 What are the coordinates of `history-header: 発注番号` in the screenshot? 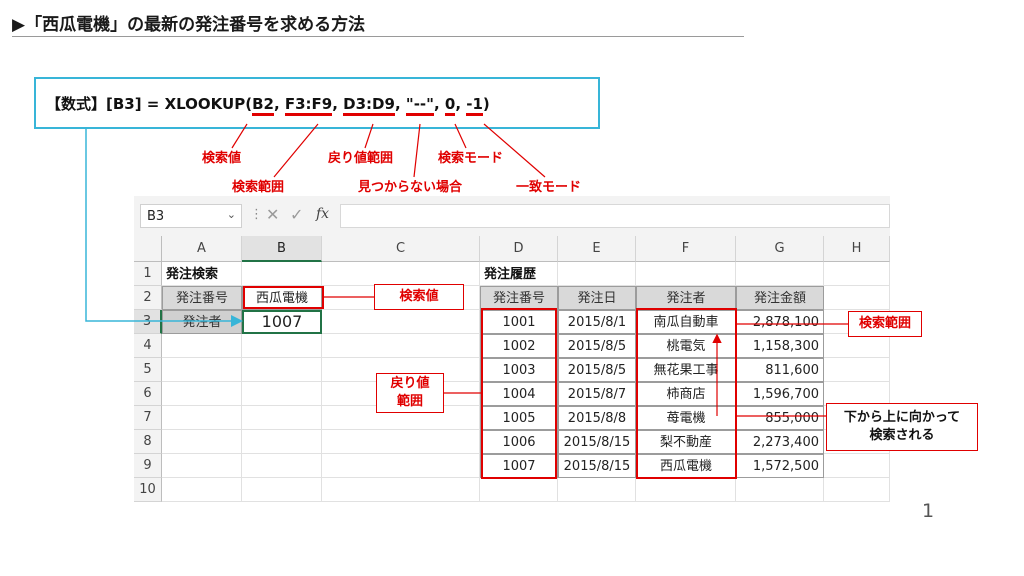 It's located at (519, 298).